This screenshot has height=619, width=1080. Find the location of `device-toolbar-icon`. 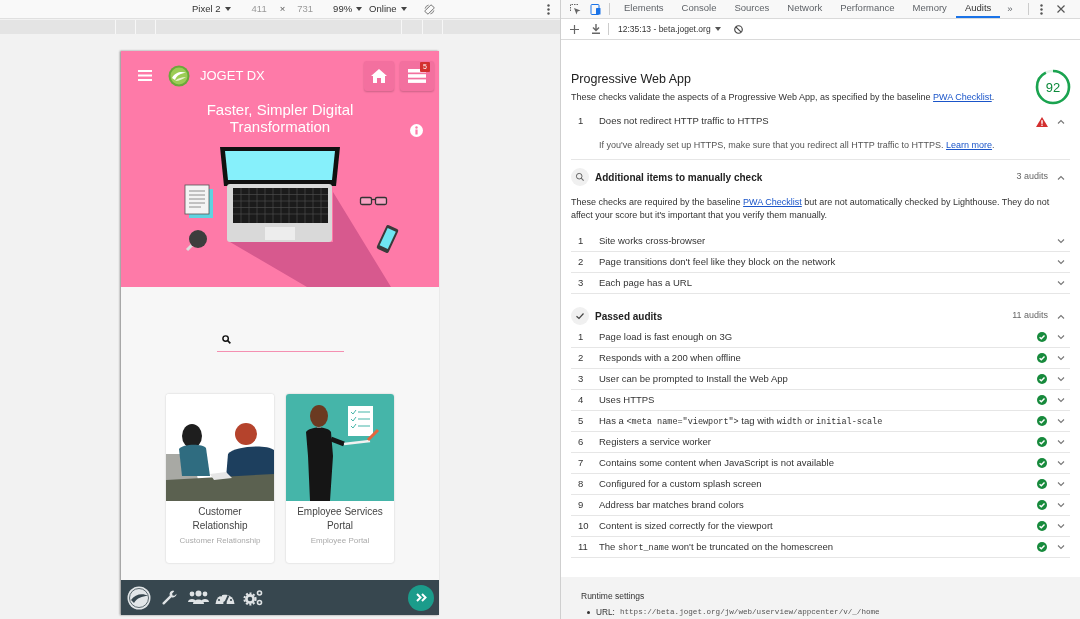

device-toolbar-icon is located at coordinates (595, 9).